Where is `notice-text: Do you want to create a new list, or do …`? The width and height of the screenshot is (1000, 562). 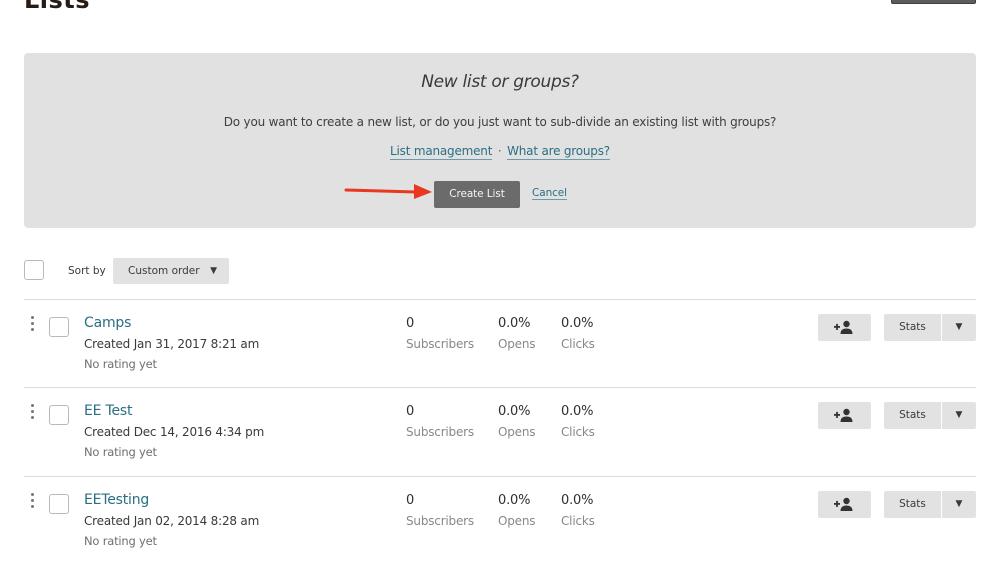
notice-text: Do you want to create a new list, or do … is located at coordinates (500, 122).